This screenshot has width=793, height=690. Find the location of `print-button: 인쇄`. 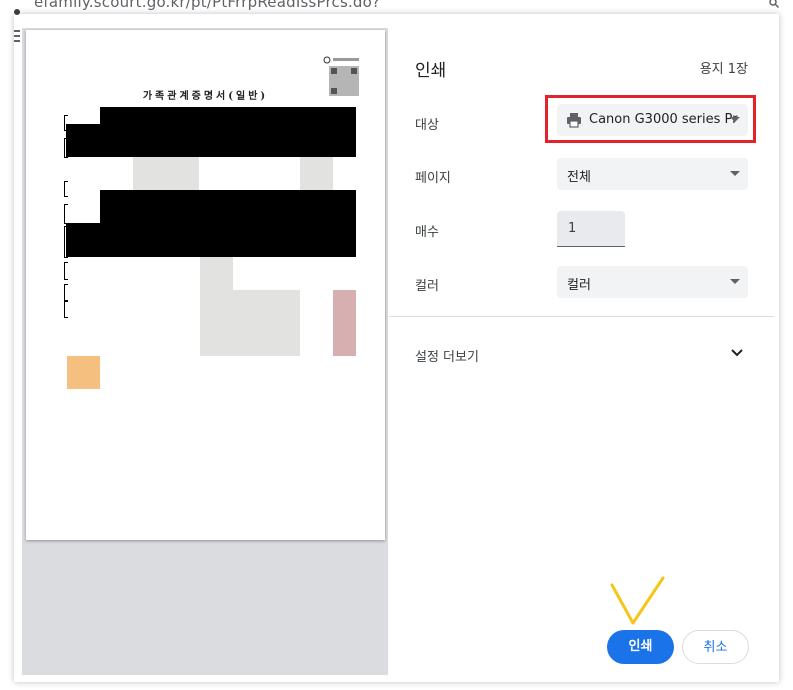

print-button: 인쇄 is located at coordinates (640, 647).